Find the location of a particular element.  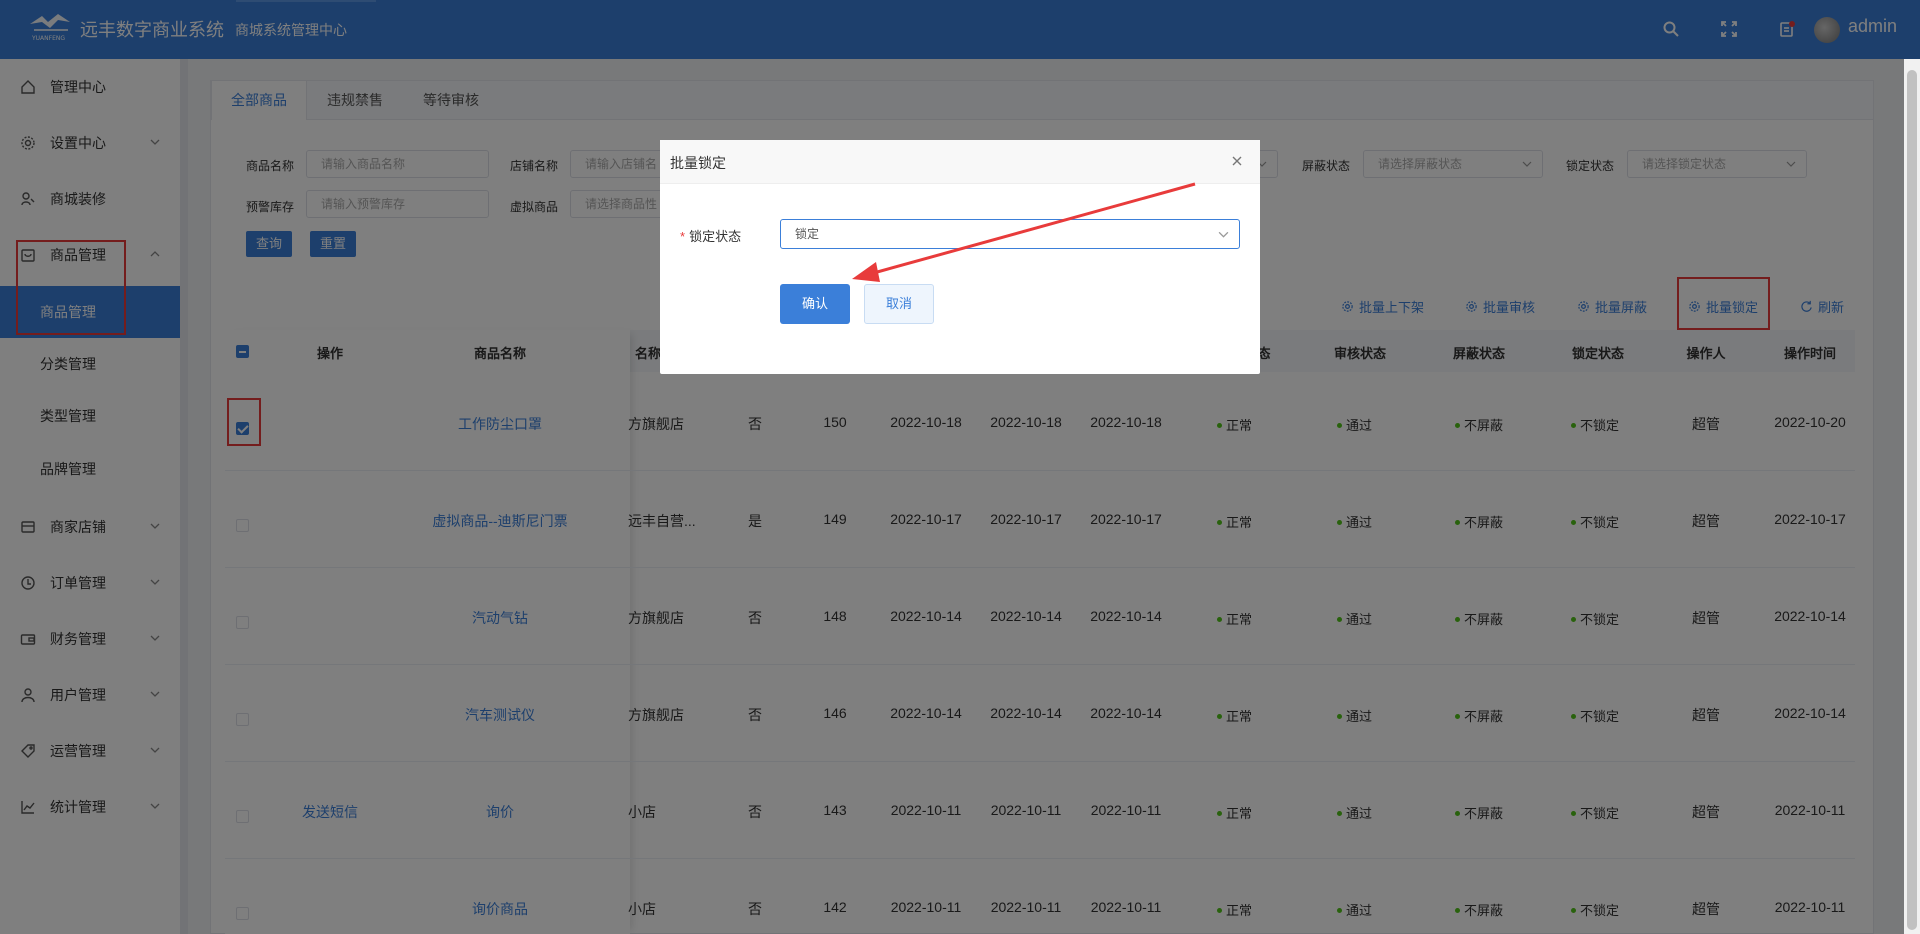

close-icon is located at coordinates (1237, 161).